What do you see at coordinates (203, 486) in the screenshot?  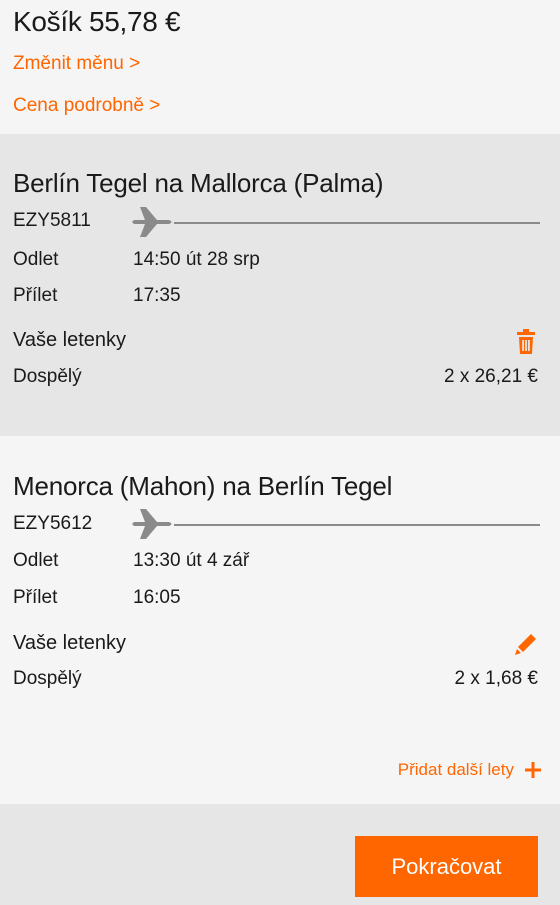 I see `flight-route: Menorca (Mahon) na Berlín Tegel` at bounding box center [203, 486].